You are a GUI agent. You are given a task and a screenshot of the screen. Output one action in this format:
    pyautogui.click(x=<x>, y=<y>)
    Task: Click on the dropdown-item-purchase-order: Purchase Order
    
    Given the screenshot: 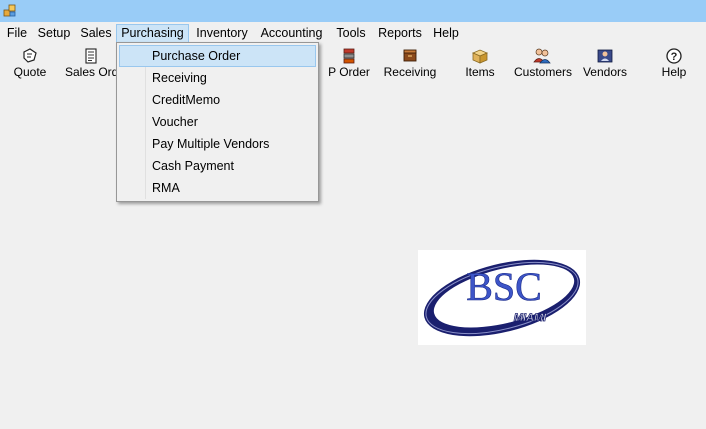 What is the action you would take?
    pyautogui.click(x=217, y=56)
    